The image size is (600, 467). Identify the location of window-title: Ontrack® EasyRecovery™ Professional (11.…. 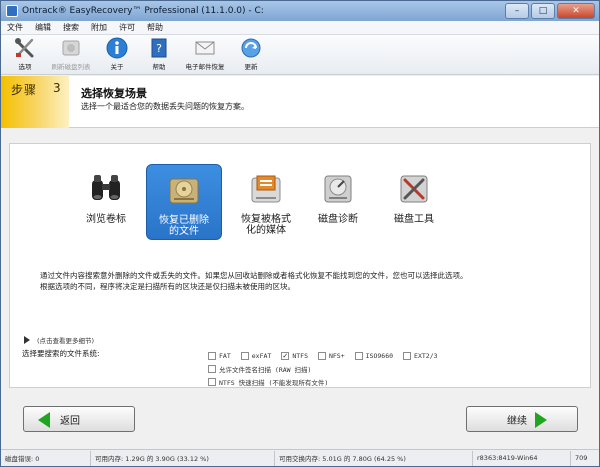
(143, 11).